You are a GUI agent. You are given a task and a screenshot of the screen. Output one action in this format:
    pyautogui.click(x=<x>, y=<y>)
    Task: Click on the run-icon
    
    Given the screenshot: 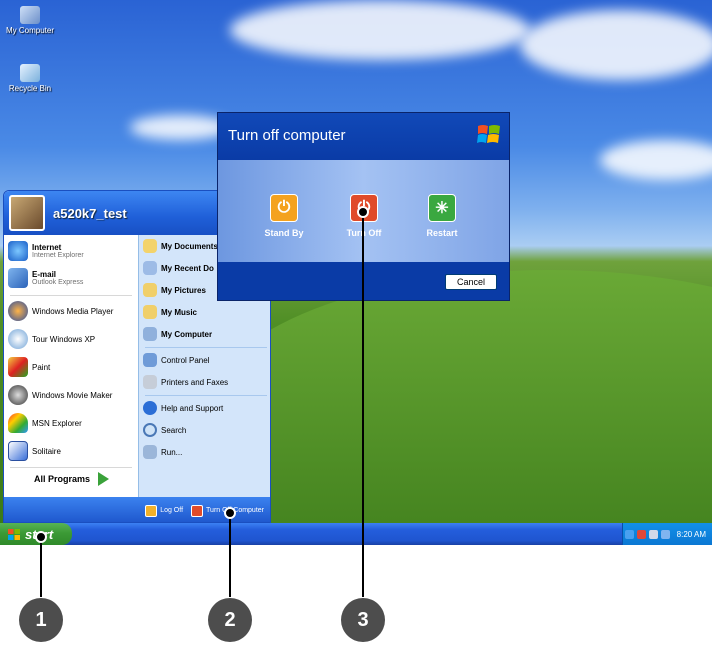 What is the action you would take?
    pyautogui.click(x=150, y=452)
    